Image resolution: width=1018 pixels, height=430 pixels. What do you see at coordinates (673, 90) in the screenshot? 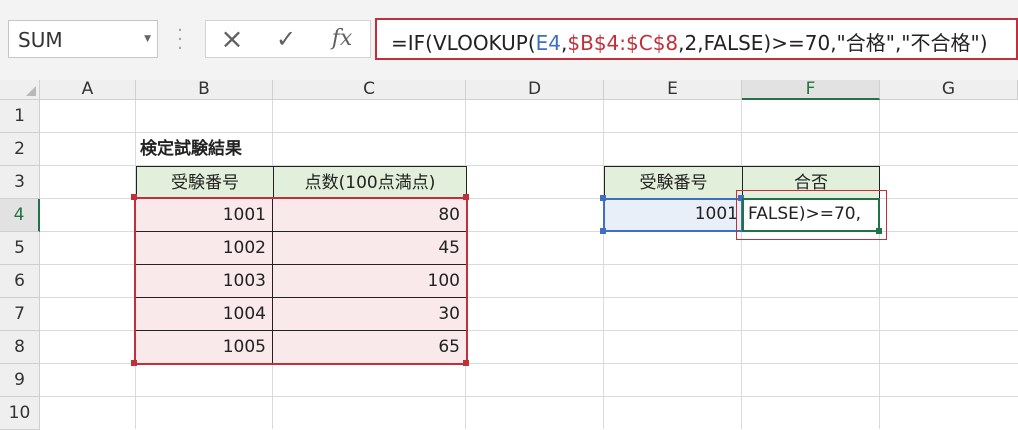
I see `column-header-e: E` at bounding box center [673, 90].